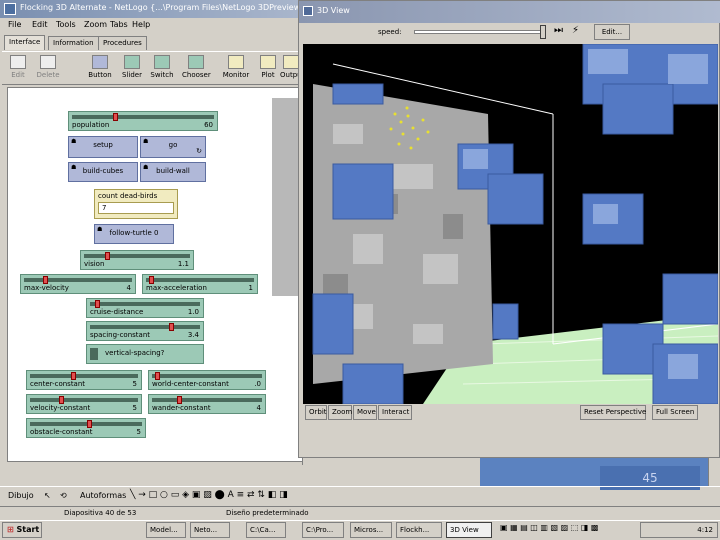  Describe the element at coordinates (479, 32) in the screenshot. I see `speed-slider-track` at that location.